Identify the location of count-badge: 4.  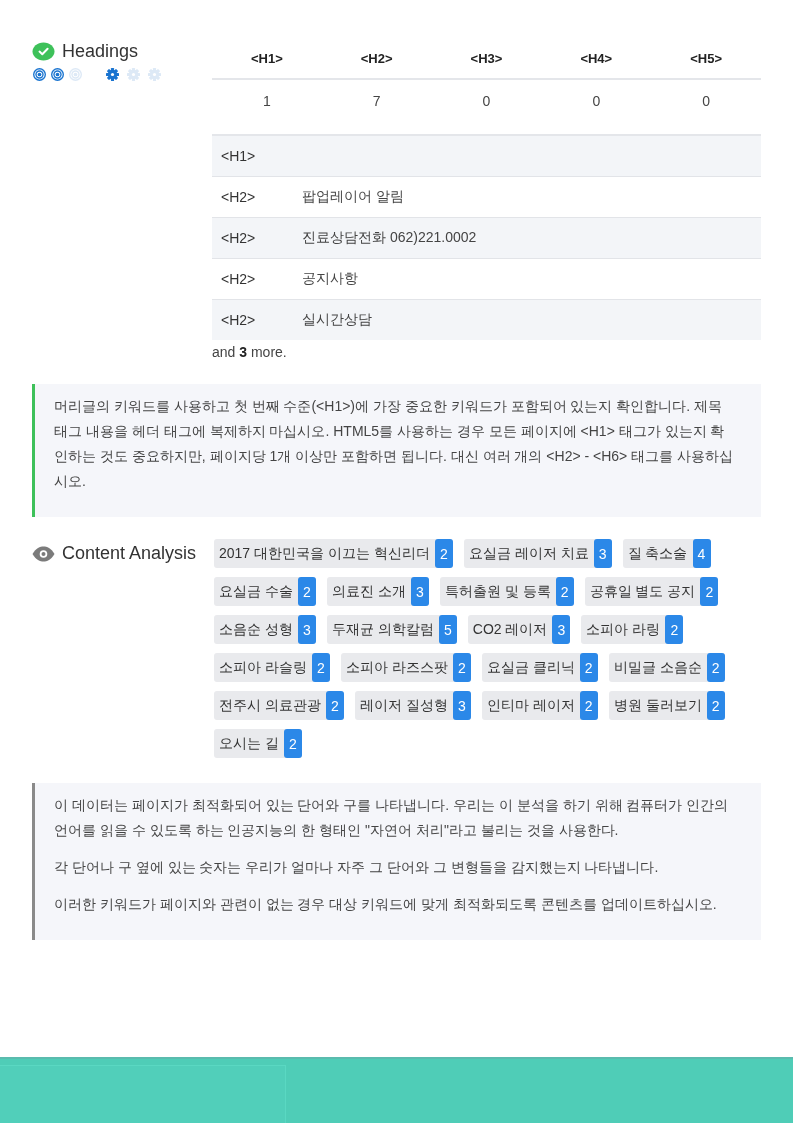
(701, 553).